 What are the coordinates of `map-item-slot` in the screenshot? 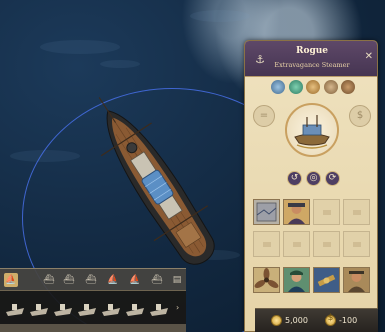 It's located at (266, 212).